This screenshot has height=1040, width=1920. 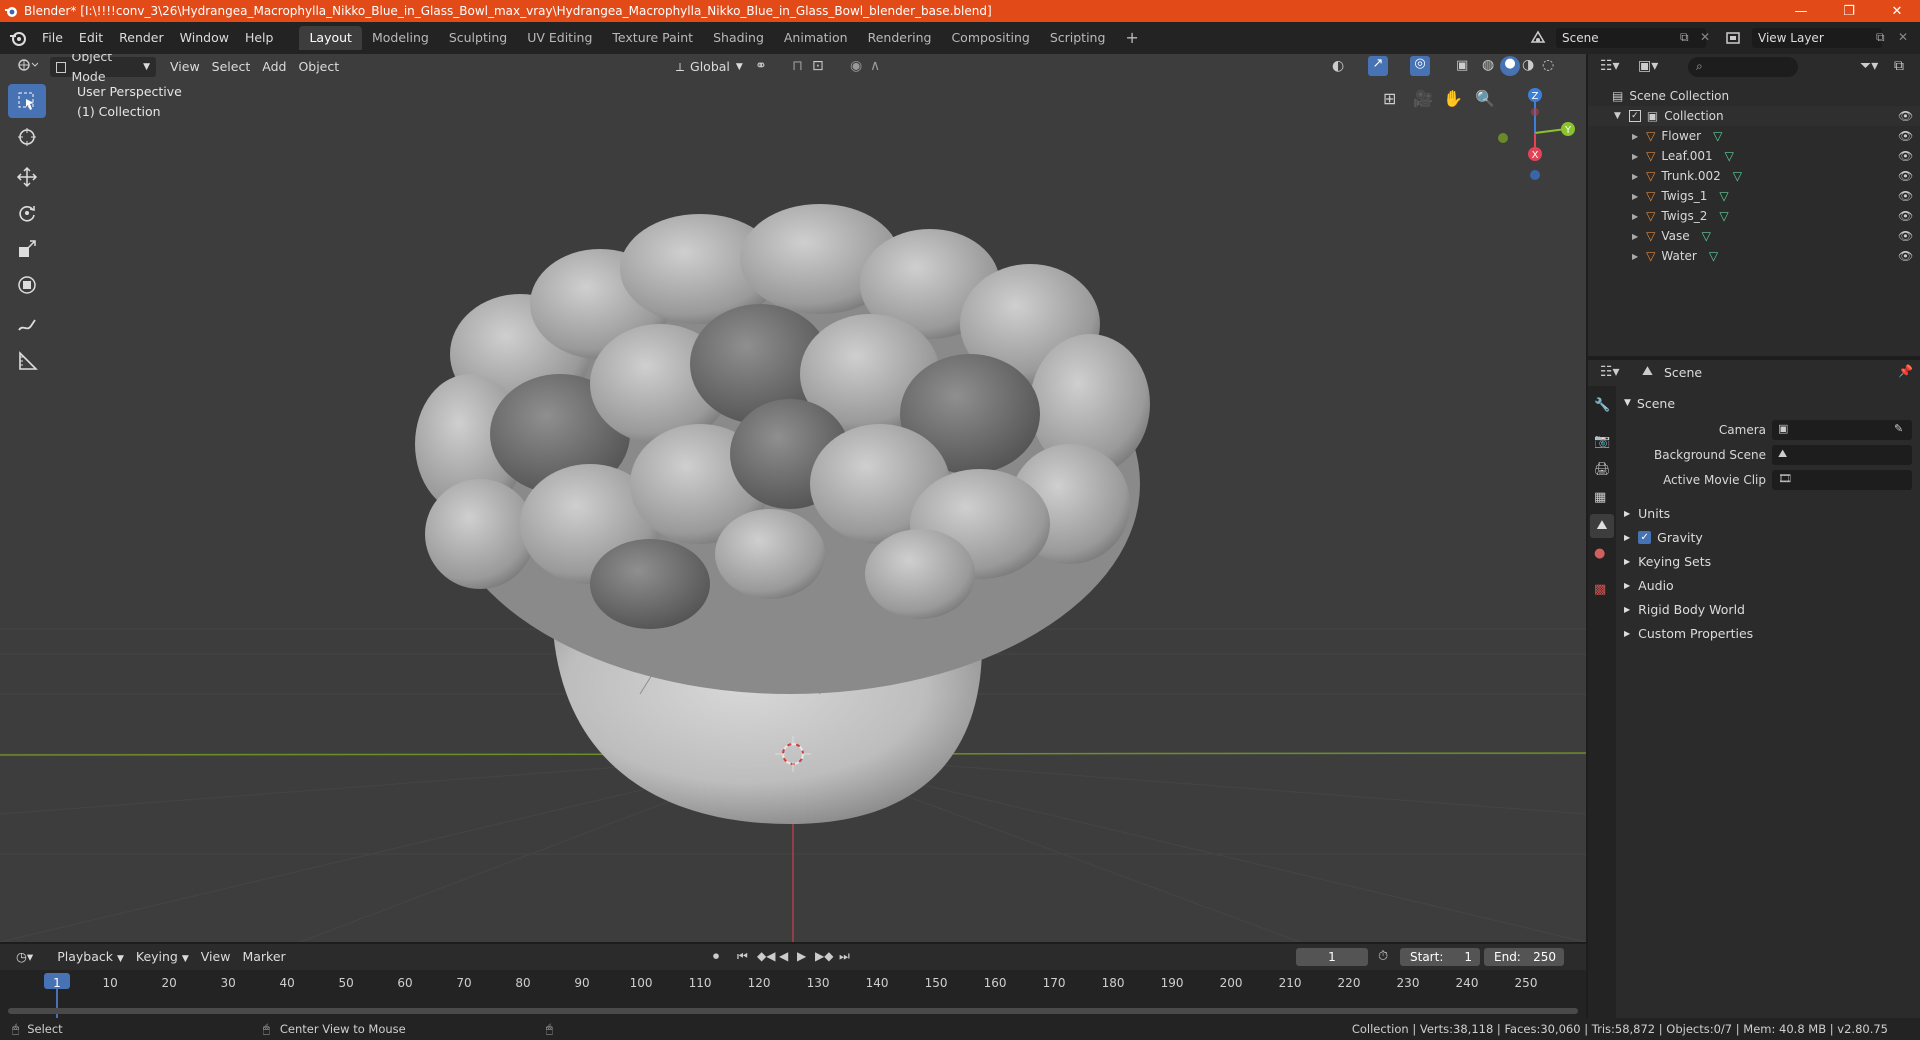 I want to click on outliner-row-object: ▶ ▽ Water ▽ 👁, so click(x=1754, y=256).